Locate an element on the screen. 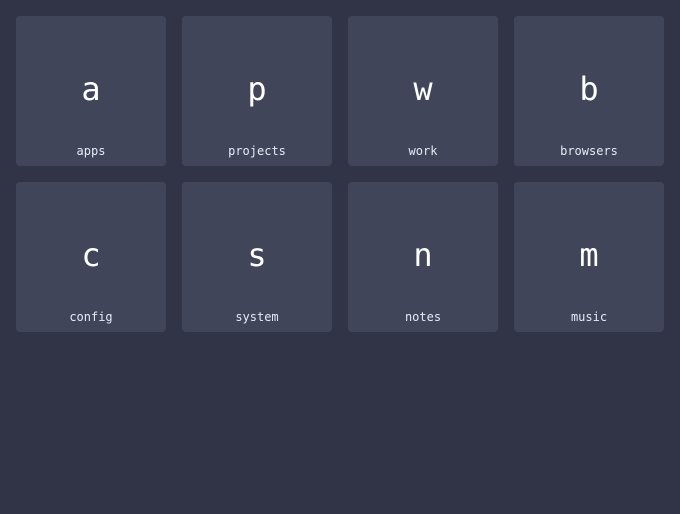  tile-key: n is located at coordinates (423, 255).